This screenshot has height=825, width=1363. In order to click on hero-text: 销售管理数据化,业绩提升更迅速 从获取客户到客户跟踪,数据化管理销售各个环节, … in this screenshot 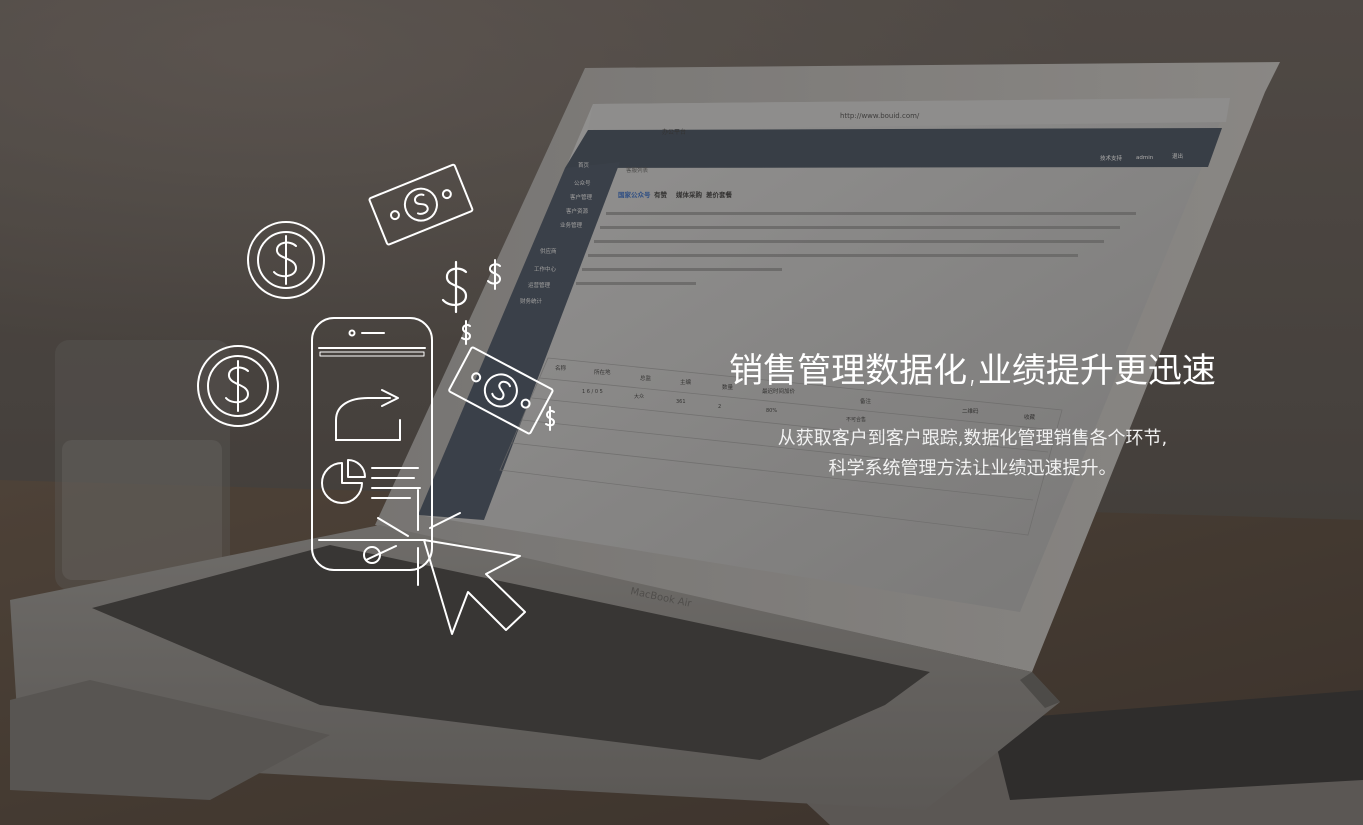, I will do `click(972, 414)`.